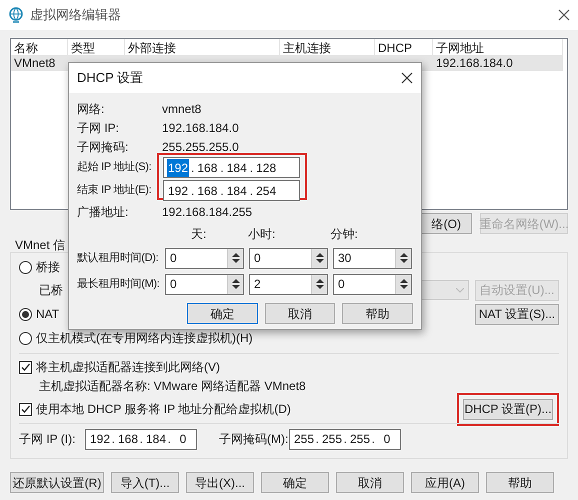 The height and width of the screenshot is (500, 578). I want to click on field-label: 网络:, so click(91, 109).